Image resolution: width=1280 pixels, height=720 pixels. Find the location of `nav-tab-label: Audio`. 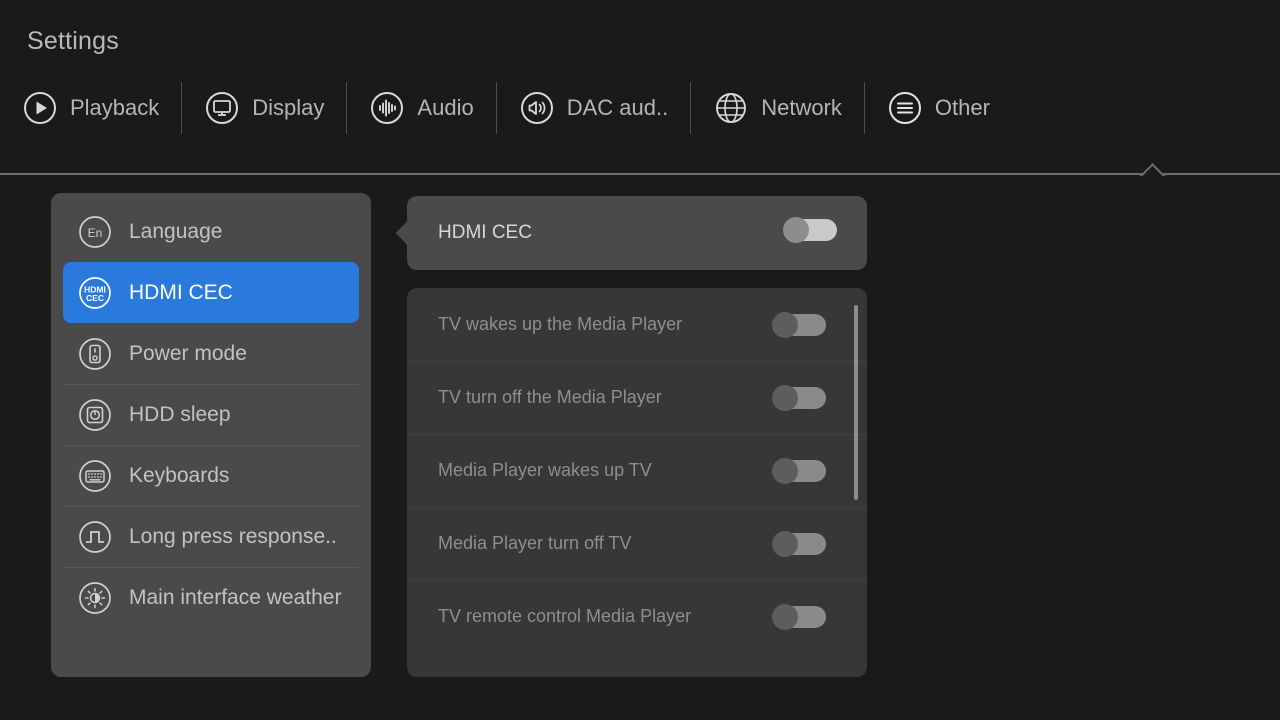

nav-tab-label: Audio is located at coordinates (445, 107).